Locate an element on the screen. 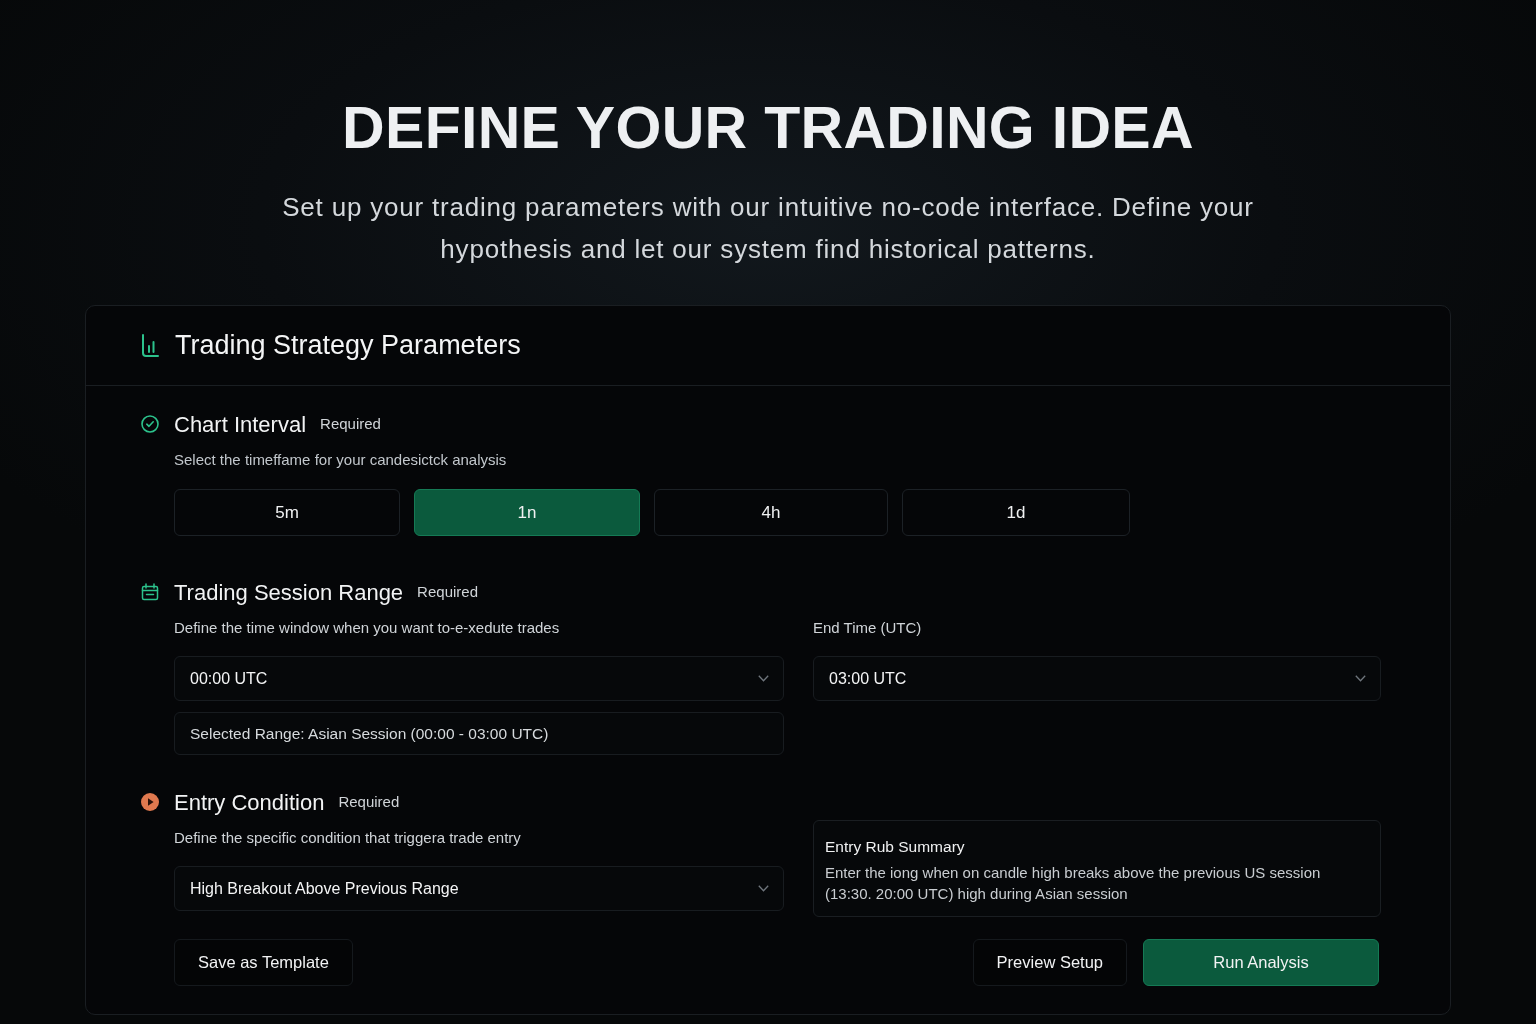 The image size is (1536, 1024). play-circle-icon is located at coordinates (150, 802).